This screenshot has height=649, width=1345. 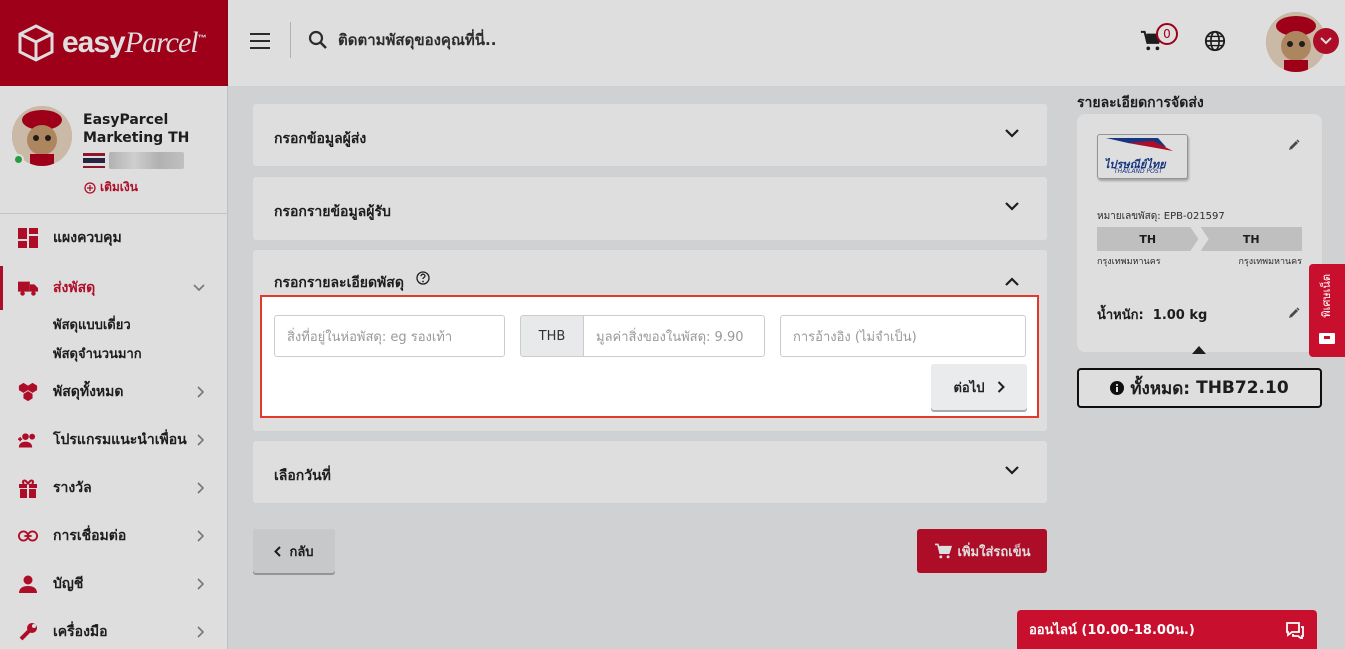 I want to click on chevron-left-icon, so click(x=278, y=551).